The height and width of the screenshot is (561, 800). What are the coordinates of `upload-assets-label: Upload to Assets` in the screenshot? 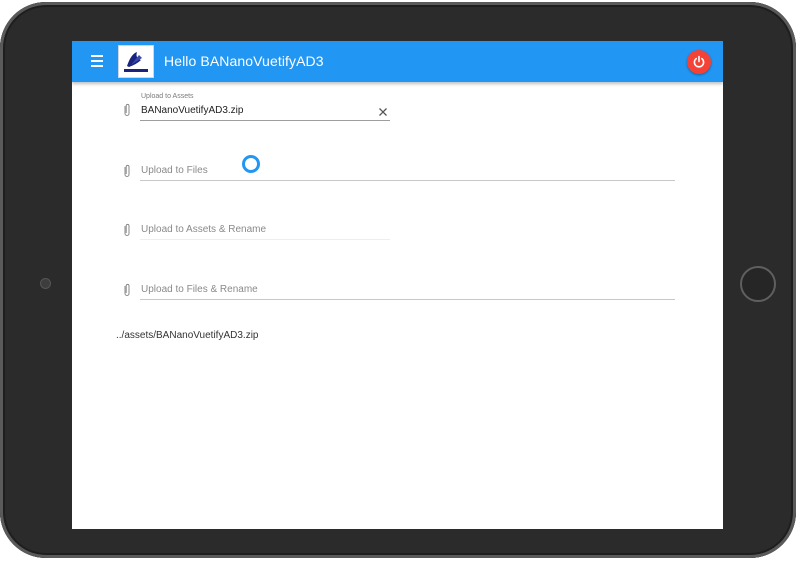 It's located at (167, 96).